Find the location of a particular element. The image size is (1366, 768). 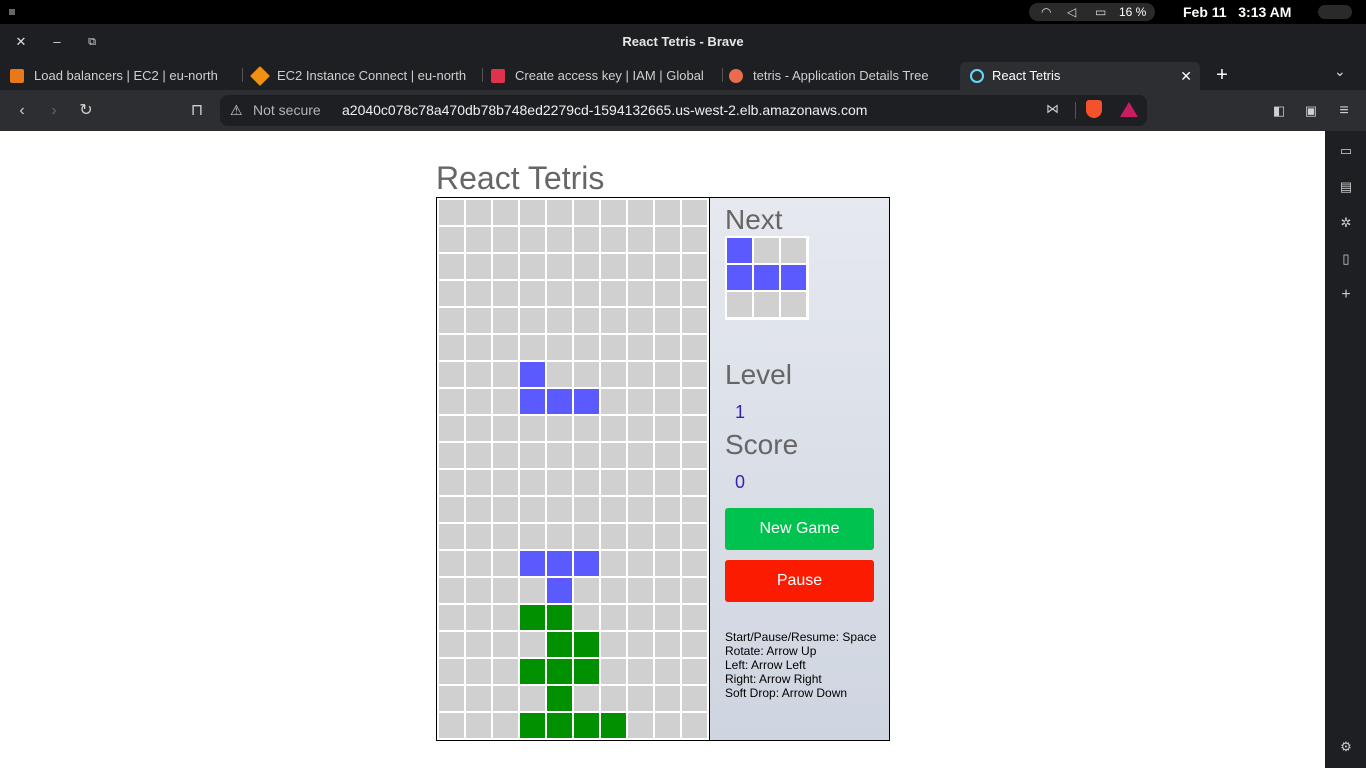

tab-label: EC2 Instance Connect | eu-north is located at coordinates (372, 75).